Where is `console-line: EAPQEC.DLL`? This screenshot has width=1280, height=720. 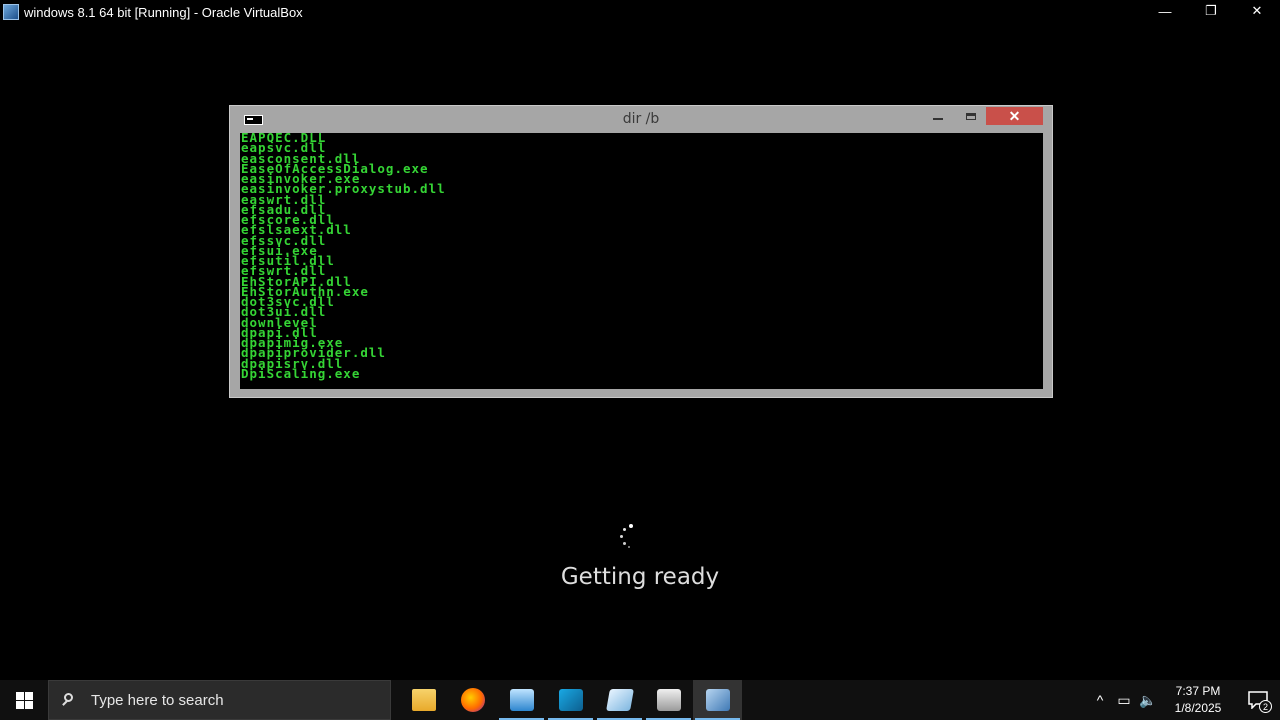 console-line: EAPQEC.DLL is located at coordinates (284, 139).